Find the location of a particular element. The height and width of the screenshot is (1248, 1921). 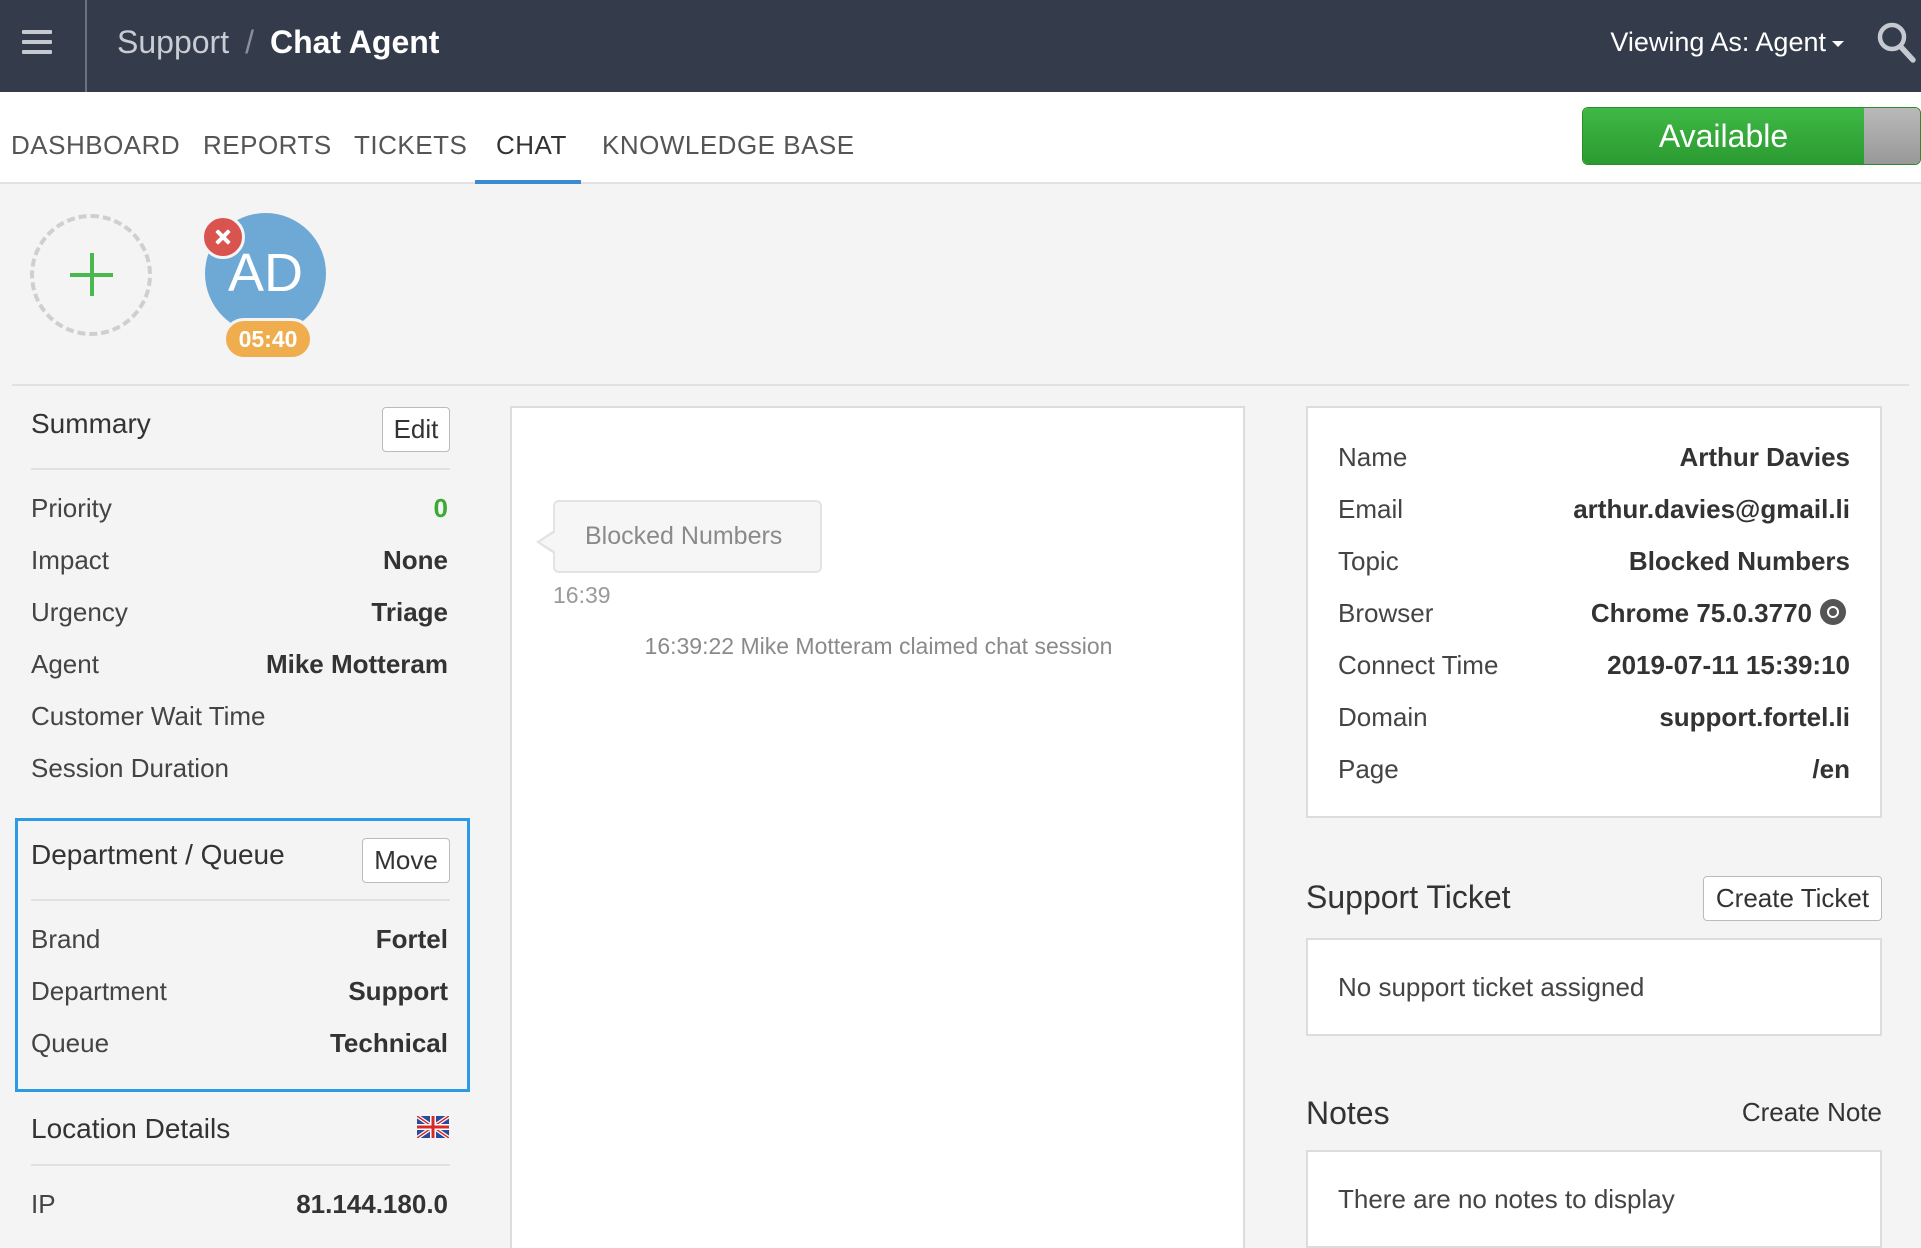

availability-status: Available is located at coordinates (1723, 136).